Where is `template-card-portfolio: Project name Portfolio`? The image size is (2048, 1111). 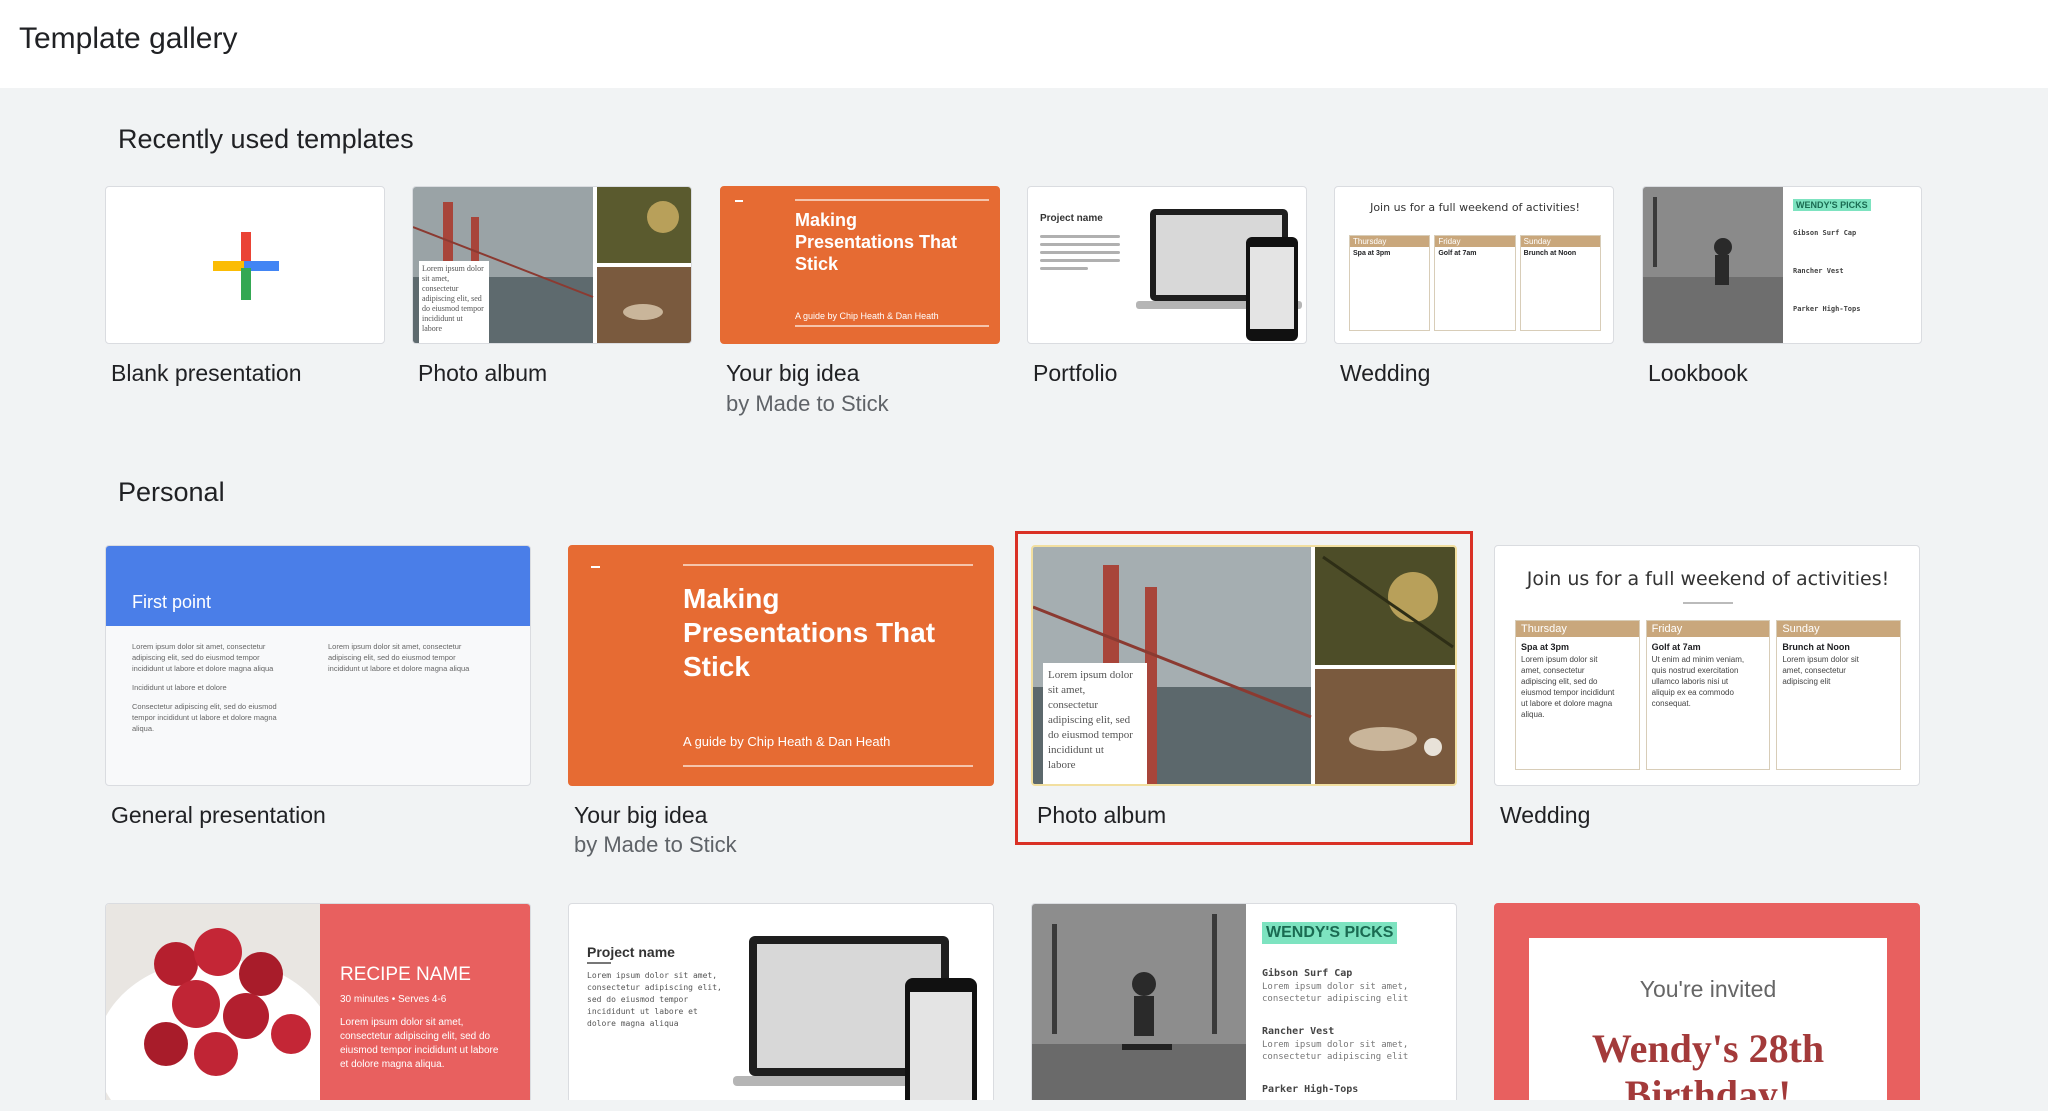
template-card-portfolio: Project name Portfolio is located at coordinates (1167, 291).